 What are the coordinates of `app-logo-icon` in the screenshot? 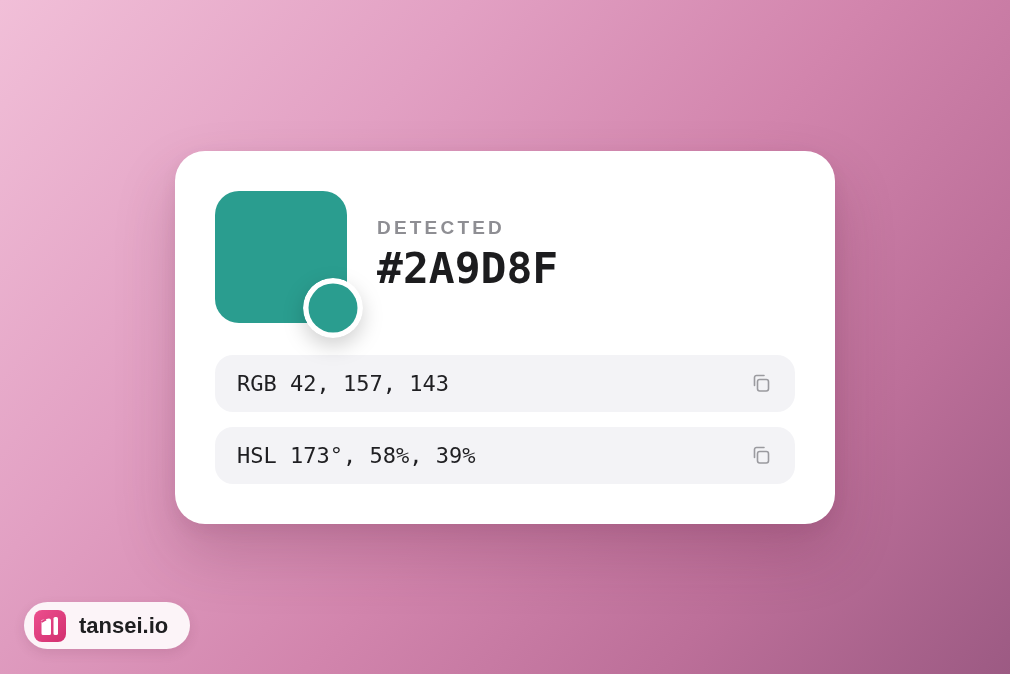 It's located at (50, 625).